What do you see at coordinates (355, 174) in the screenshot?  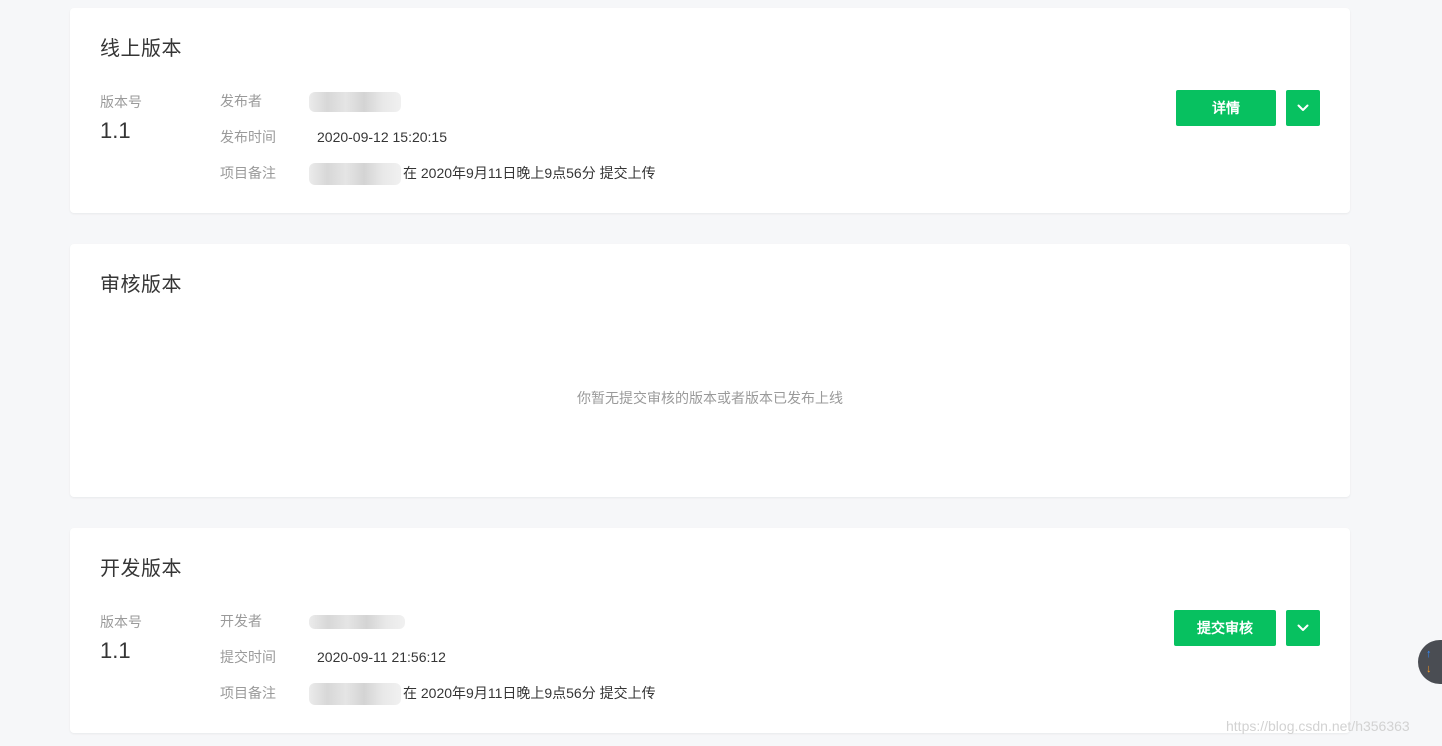 I see `redacted-note-prefix` at bounding box center [355, 174].